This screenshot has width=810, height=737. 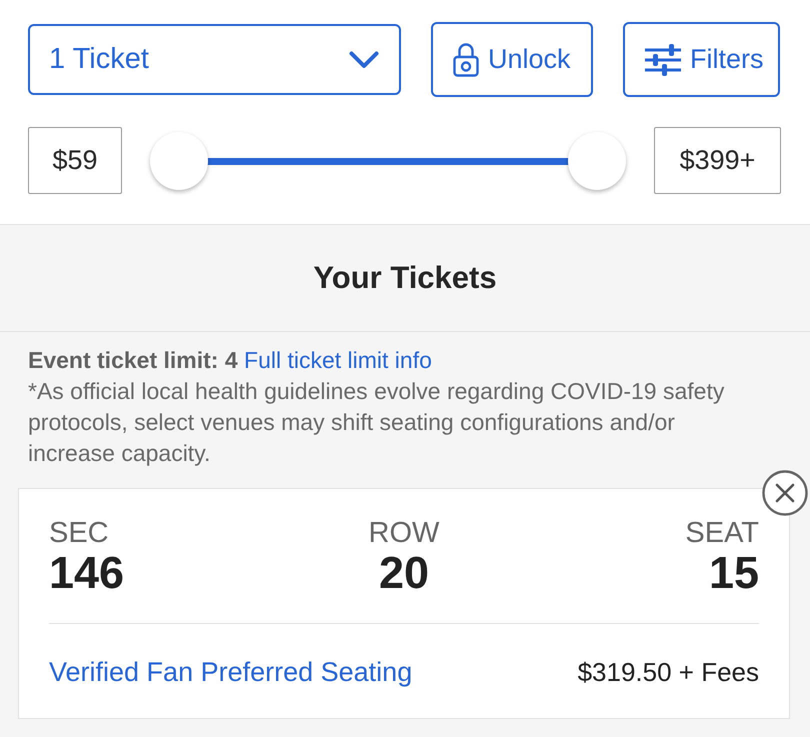 What do you see at coordinates (405, 278) in the screenshot?
I see `section-title: Your Tickets` at bounding box center [405, 278].